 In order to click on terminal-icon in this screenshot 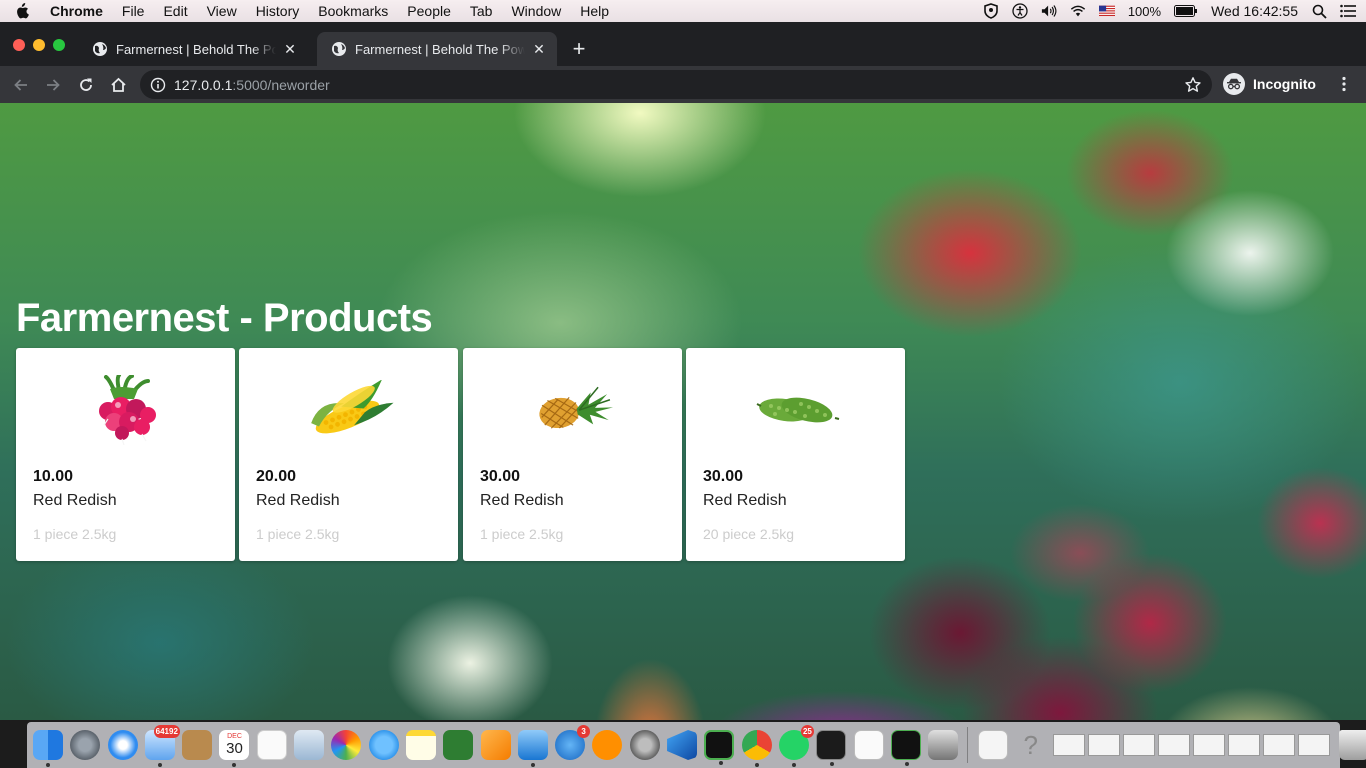, I will do `click(831, 748)`.